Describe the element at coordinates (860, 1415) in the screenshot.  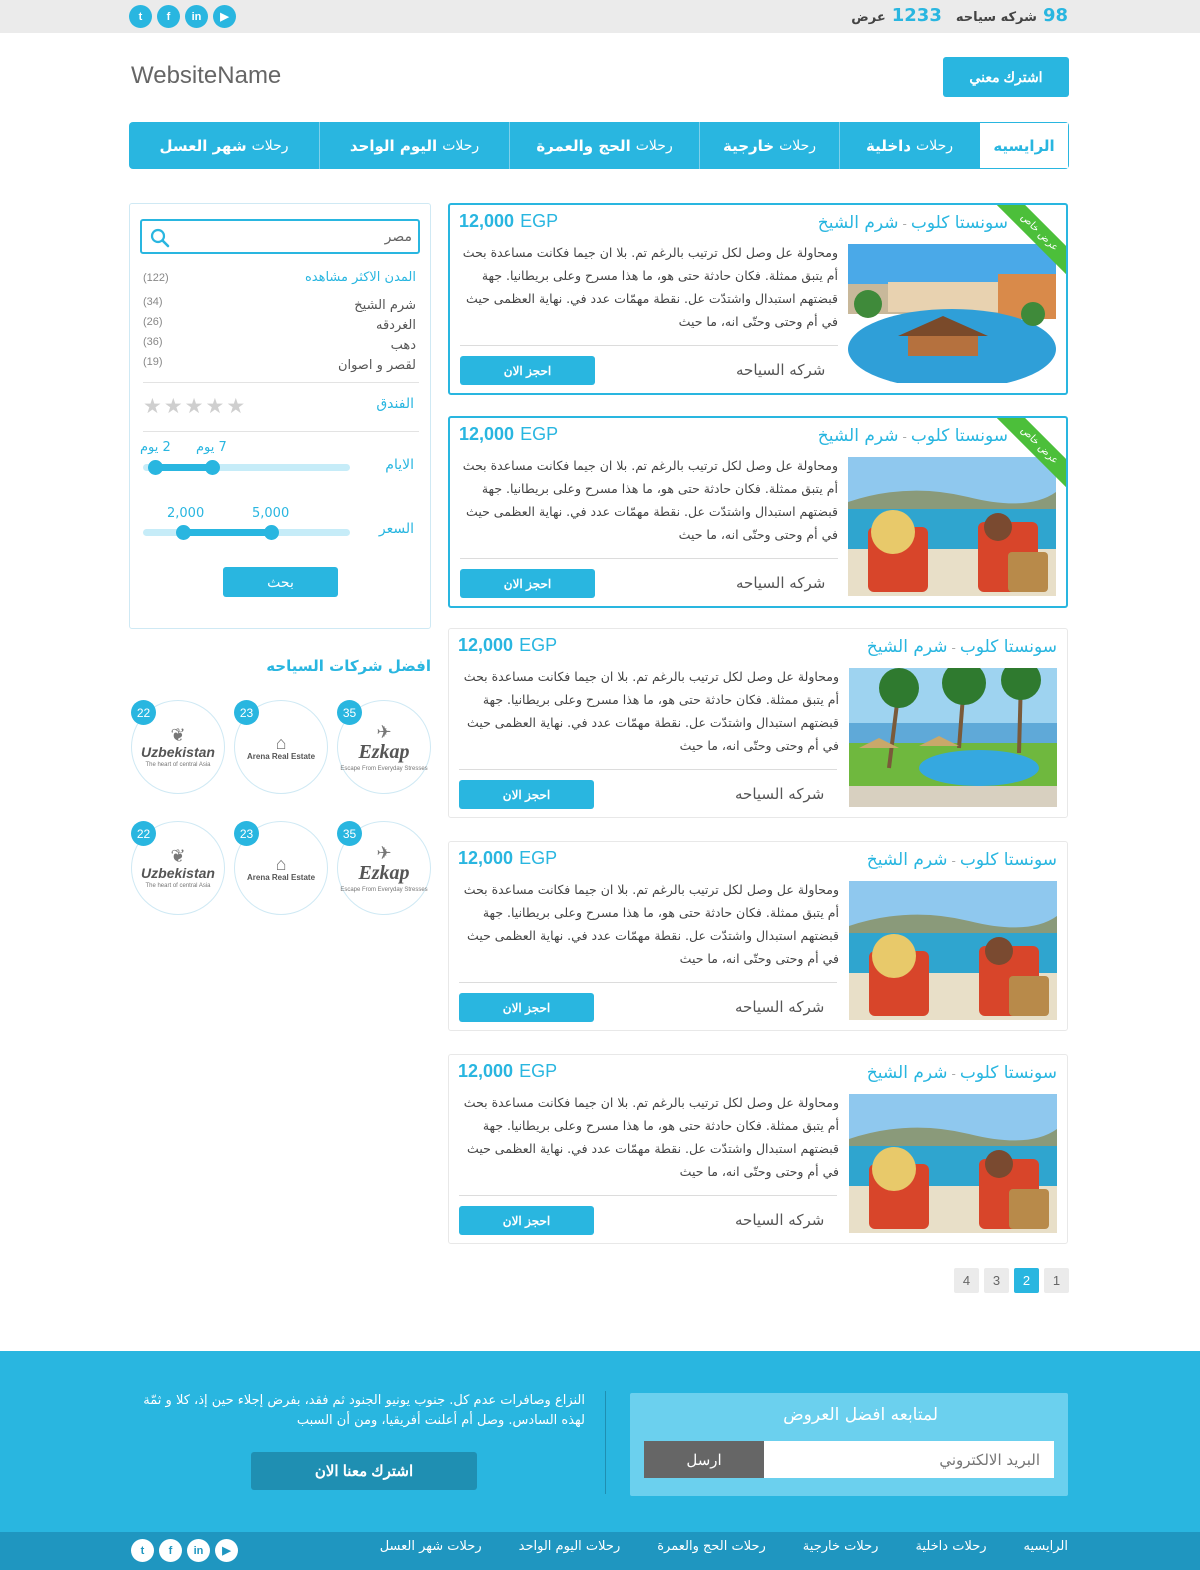
I see `newsletter-title: لمتابعه افضل العروض` at that location.